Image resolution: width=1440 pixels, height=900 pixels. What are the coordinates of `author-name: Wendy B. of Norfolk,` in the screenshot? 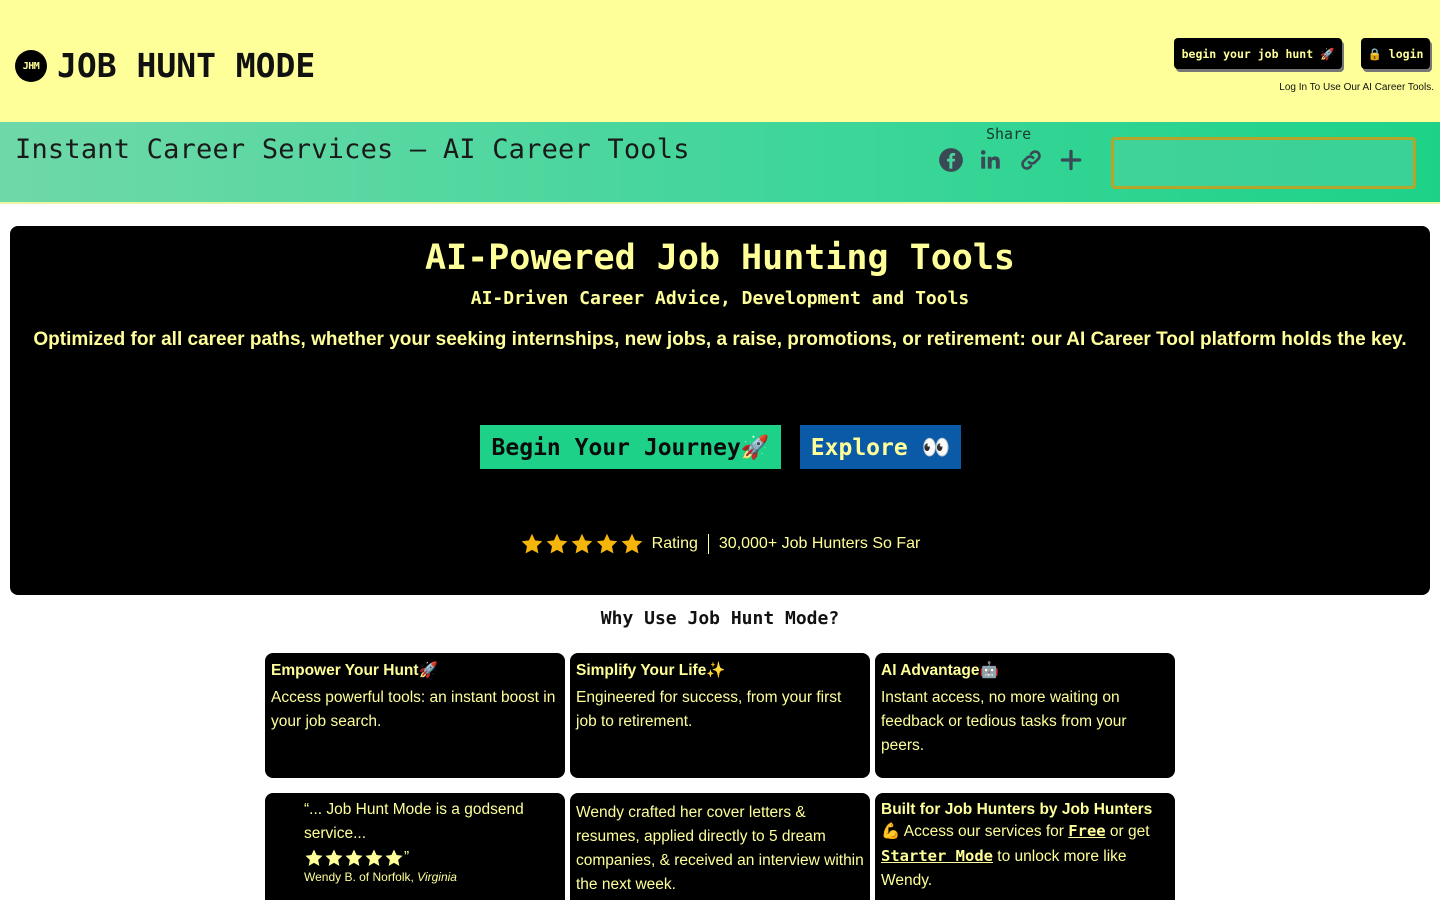 It's located at (359, 877).